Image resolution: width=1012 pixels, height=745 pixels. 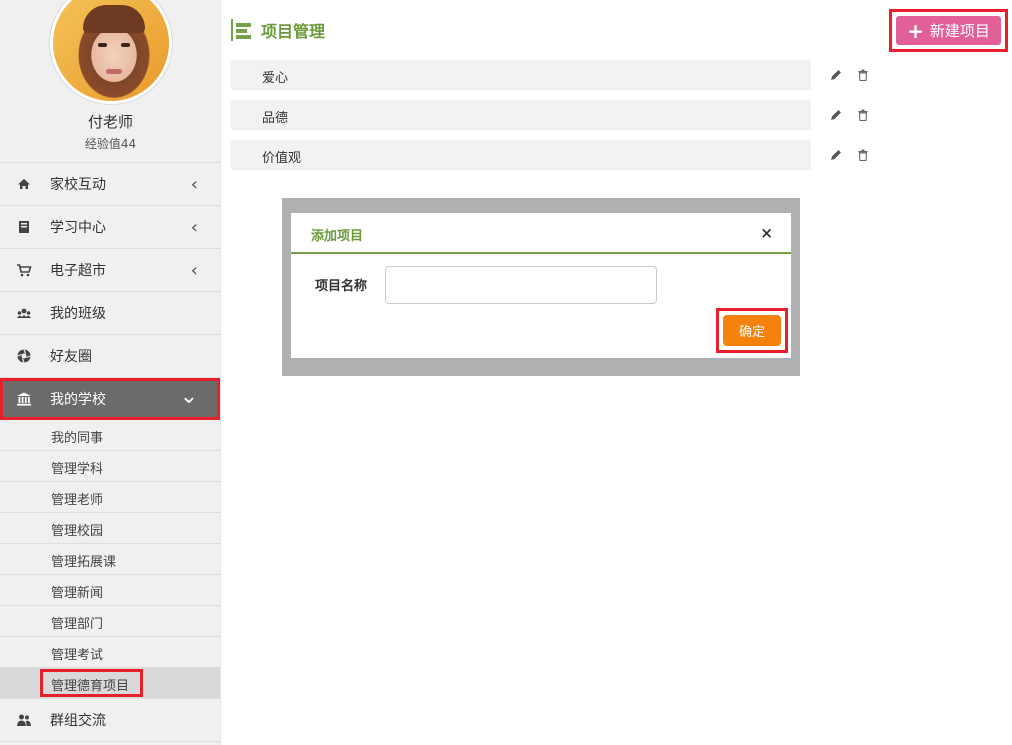 I want to click on profile-experience: 经验值44, so click(x=110, y=144).